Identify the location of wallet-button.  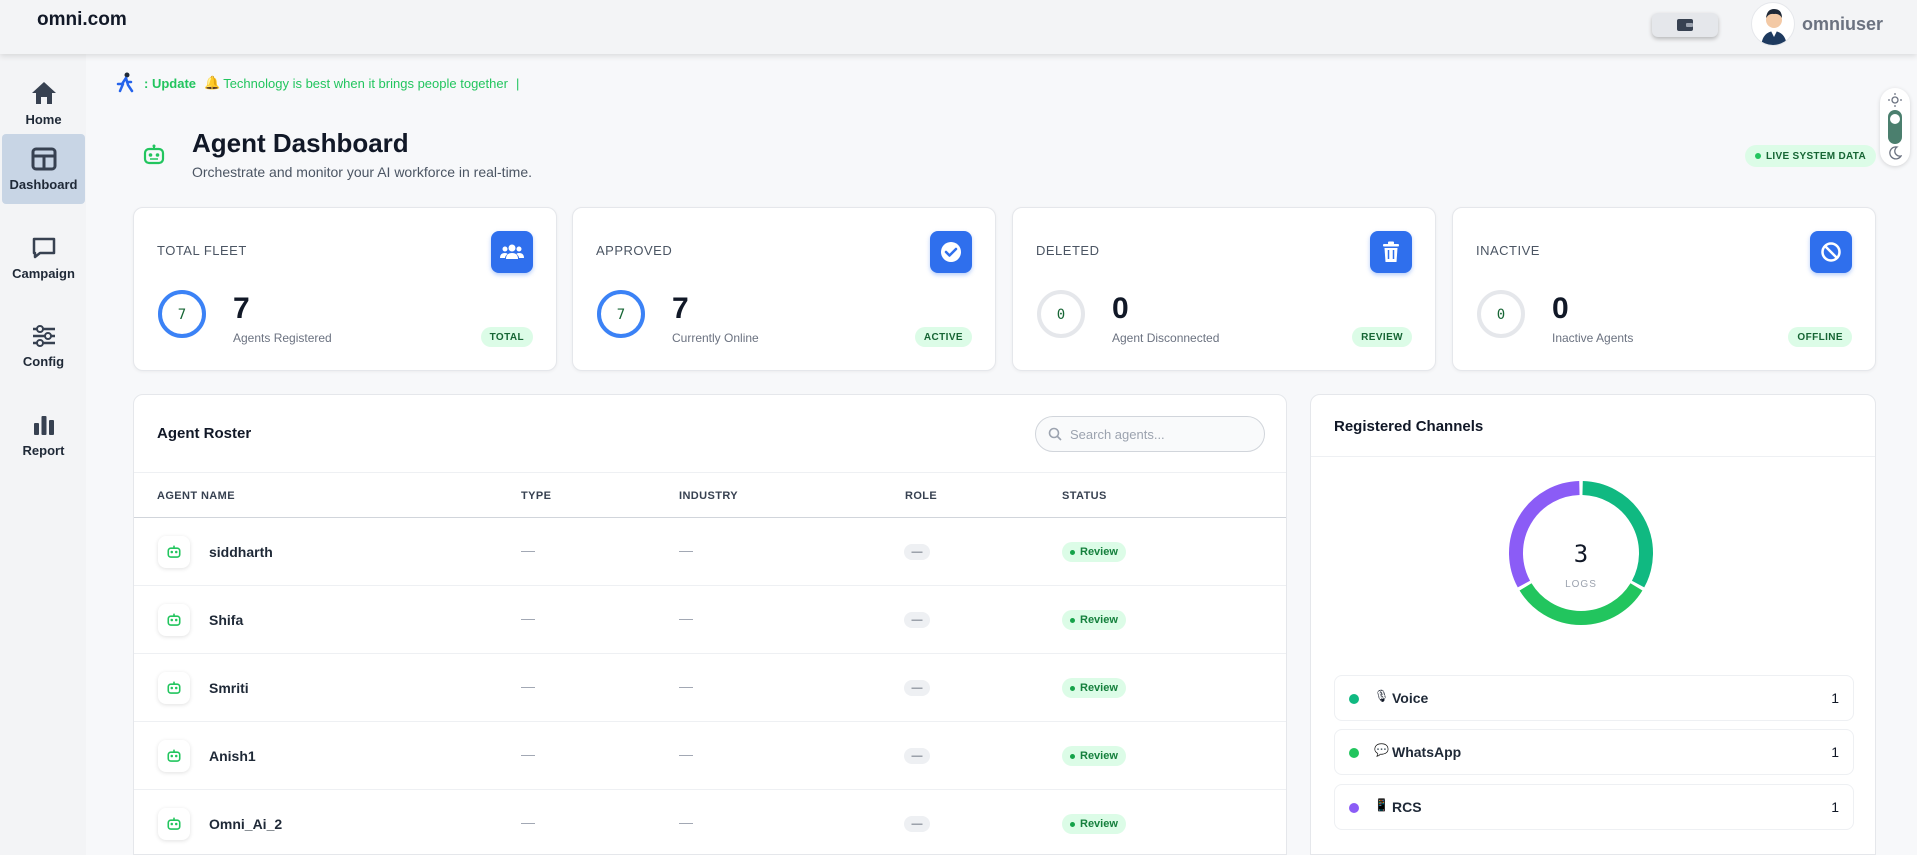
(1685, 25).